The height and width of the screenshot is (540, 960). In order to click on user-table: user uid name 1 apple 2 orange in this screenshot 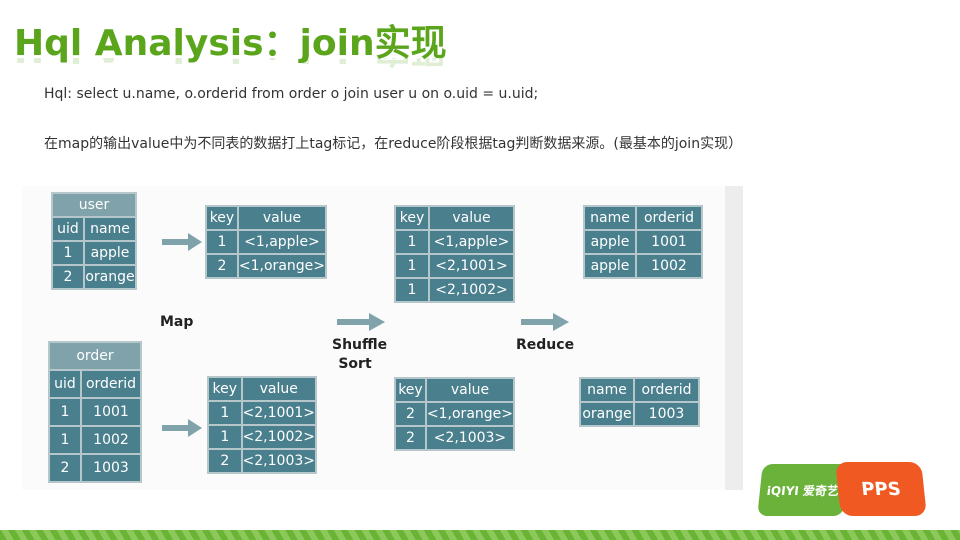, I will do `click(94, 241)`.